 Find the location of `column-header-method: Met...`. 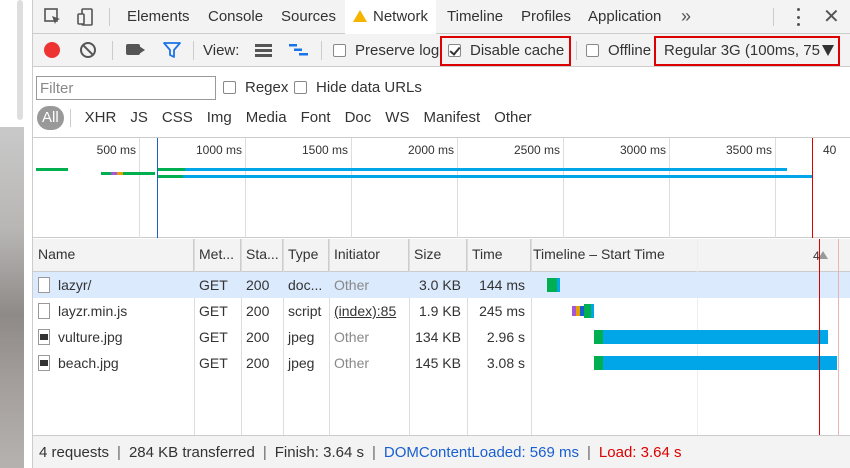

column-header-method: Met... is located at coordinates (217, 255).